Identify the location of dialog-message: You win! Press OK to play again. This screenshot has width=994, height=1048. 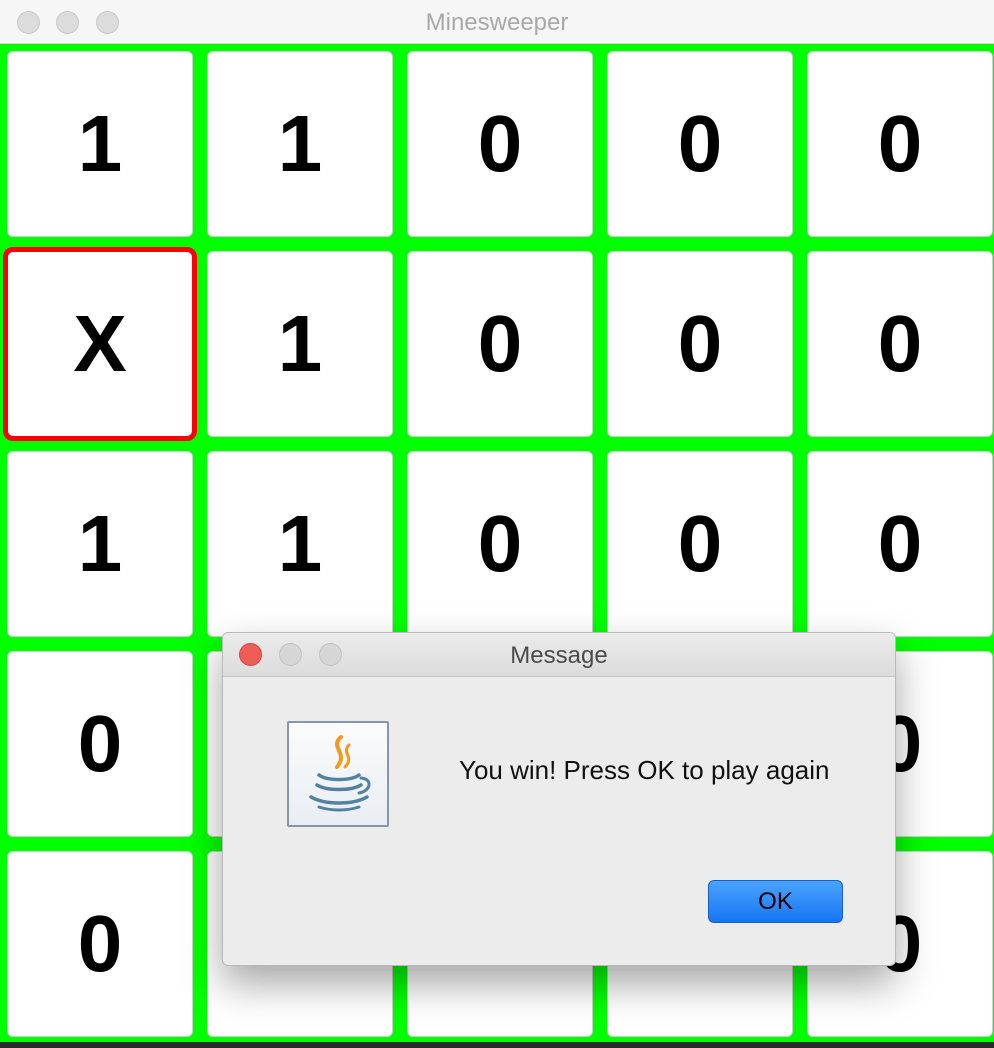
(644, 770).